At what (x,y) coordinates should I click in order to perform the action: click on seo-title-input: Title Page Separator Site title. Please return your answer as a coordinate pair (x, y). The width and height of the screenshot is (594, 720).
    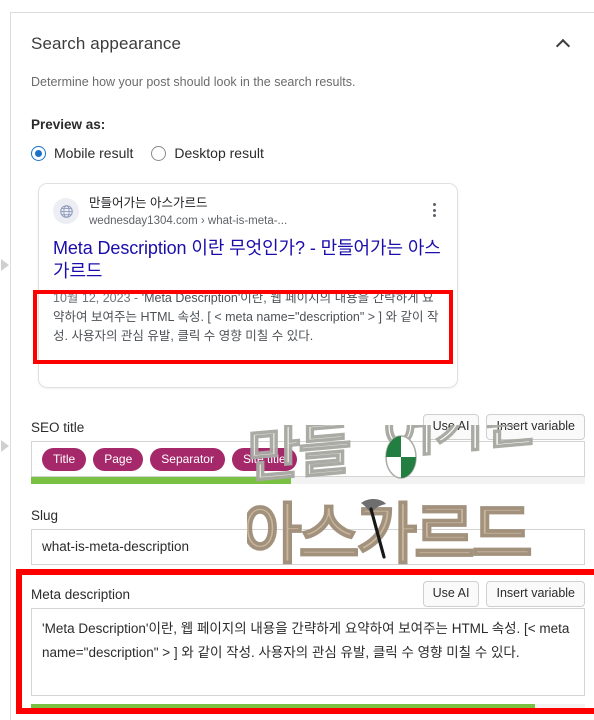
    Looking at the image, I should click on (308, 459).